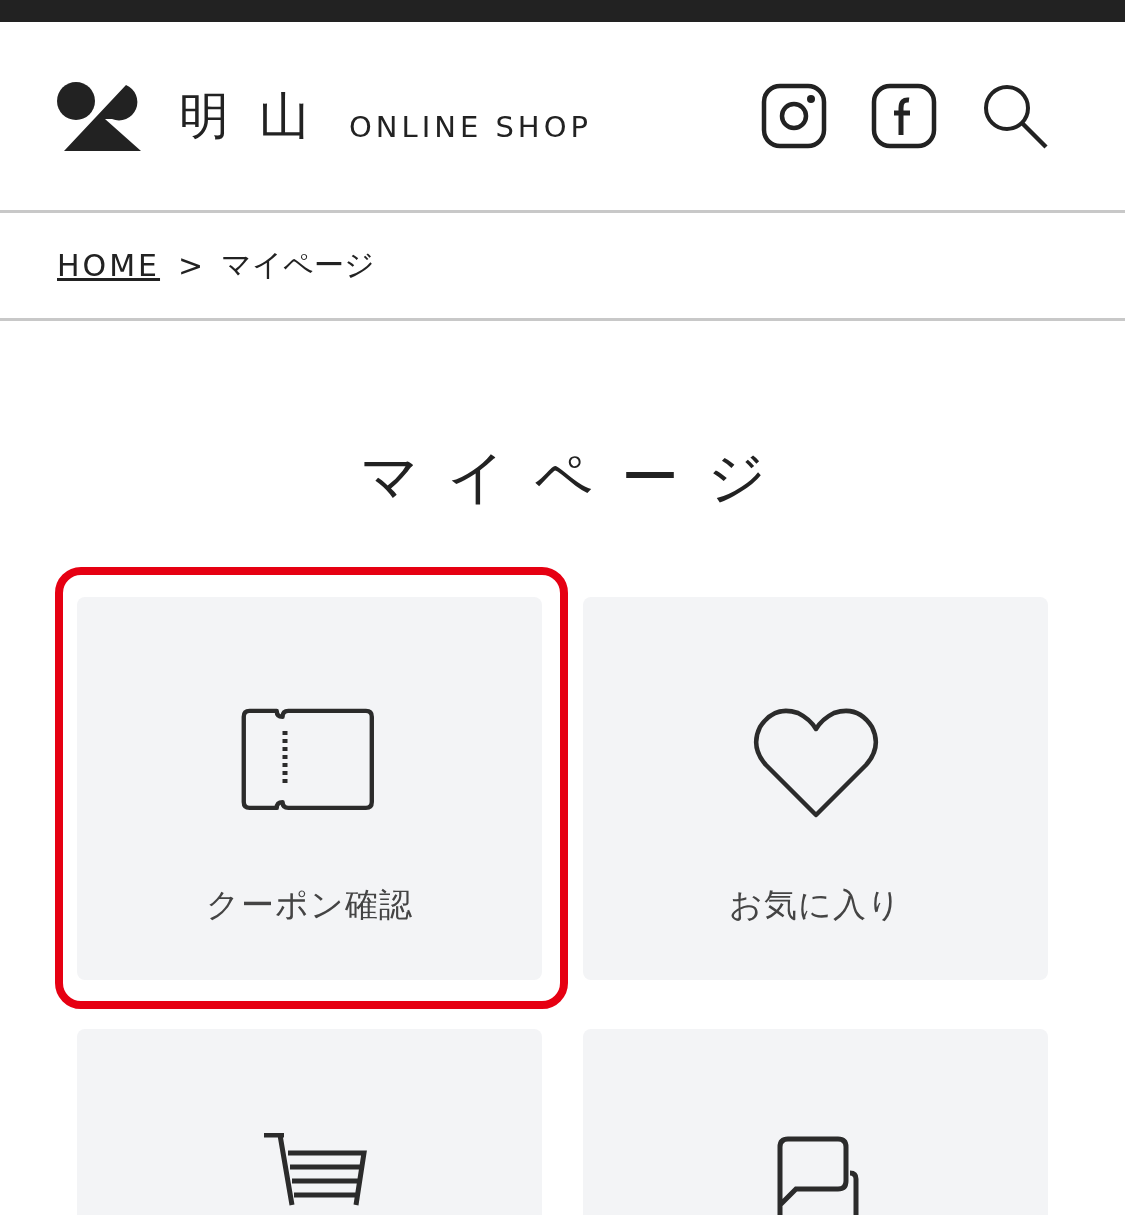 The width and height of the screenshot is (1125, 1215). I want to click on facebook-icon, so click(904, 116).